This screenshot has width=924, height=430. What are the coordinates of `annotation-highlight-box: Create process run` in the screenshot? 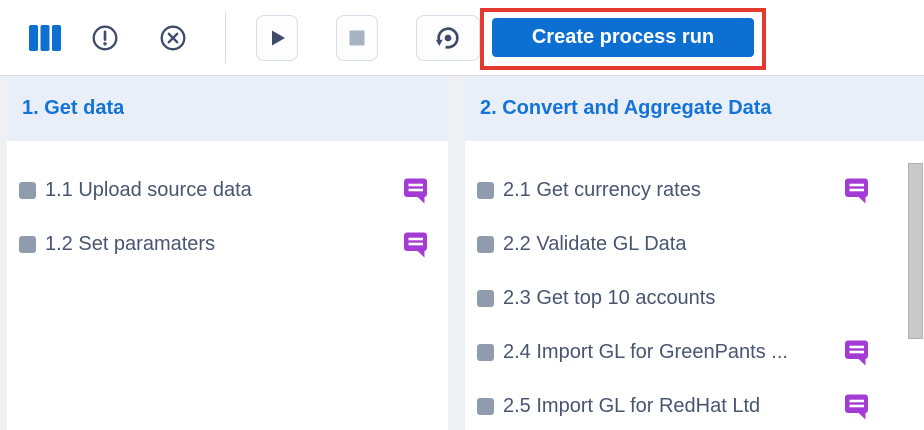 It's located at (623, 39).